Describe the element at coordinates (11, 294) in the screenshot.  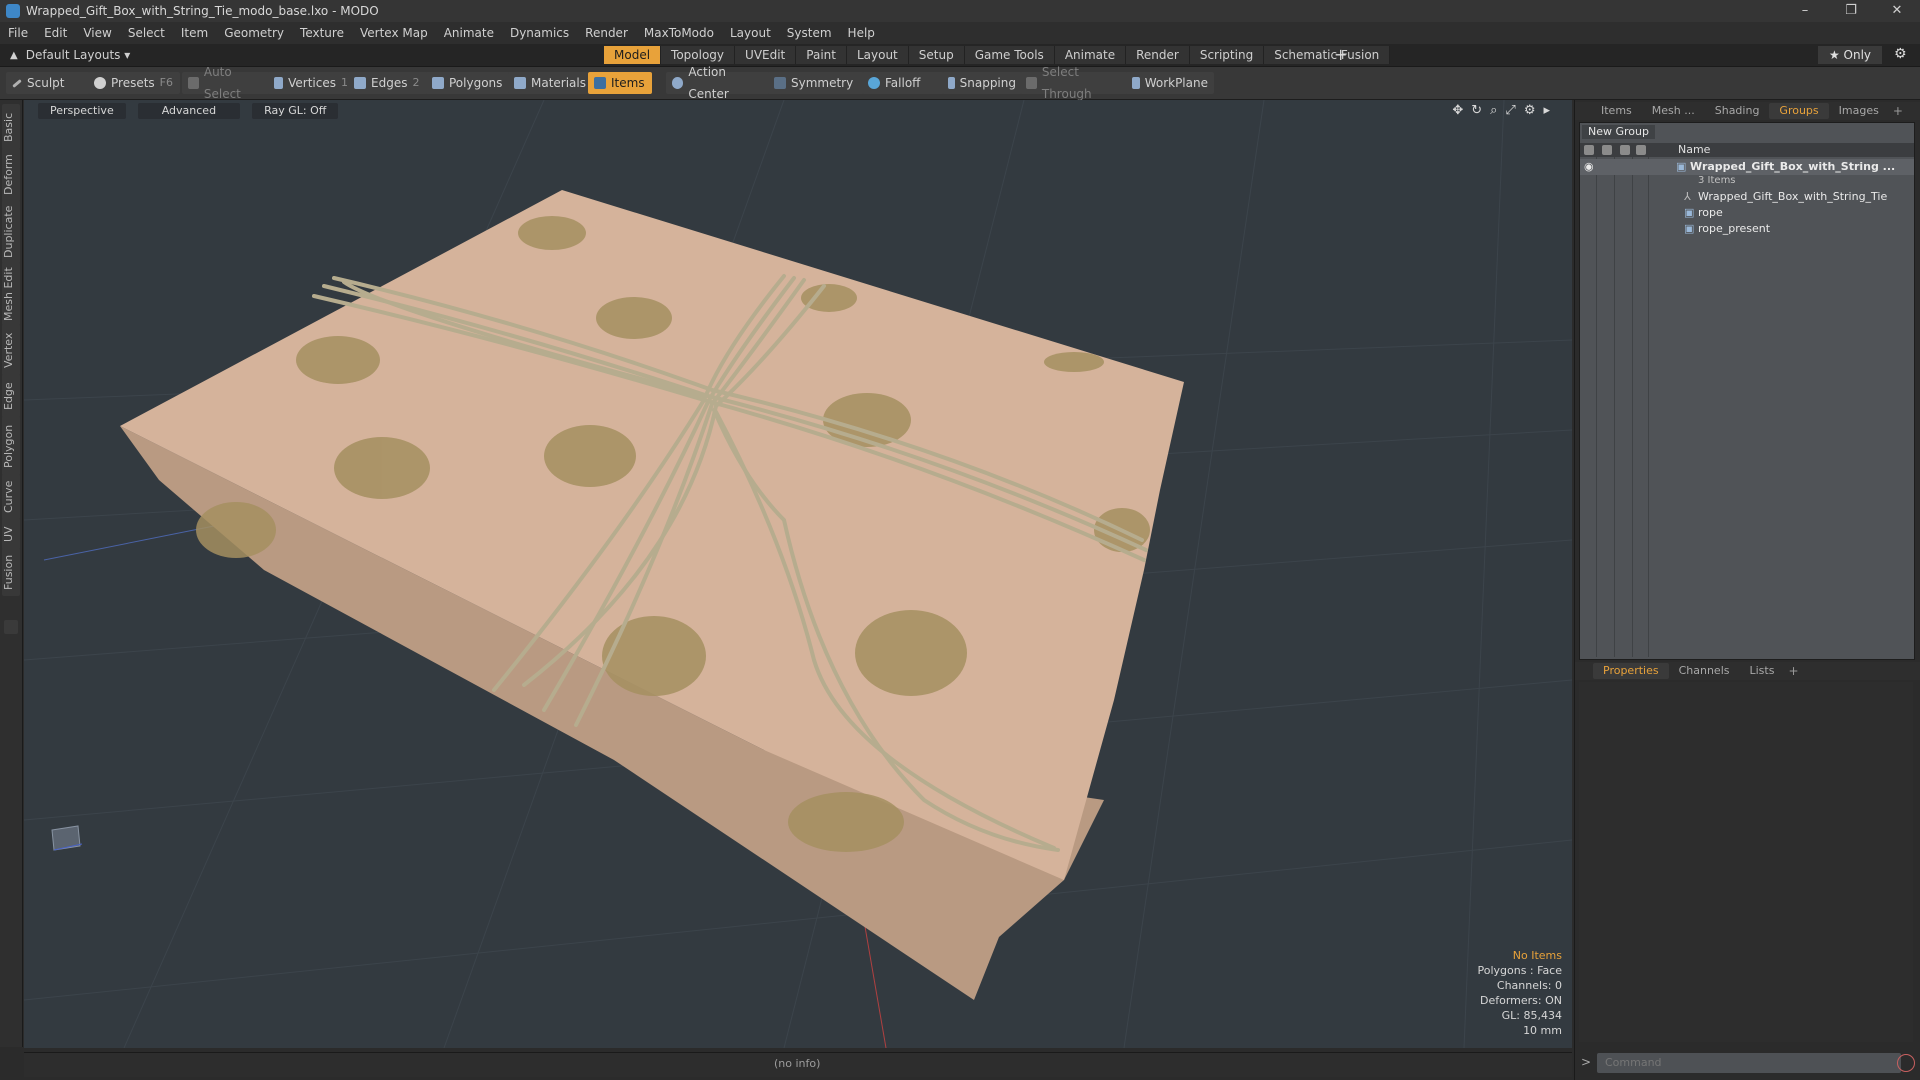
I see `vtab-mesh-edit: Mesh Edit` at that location.